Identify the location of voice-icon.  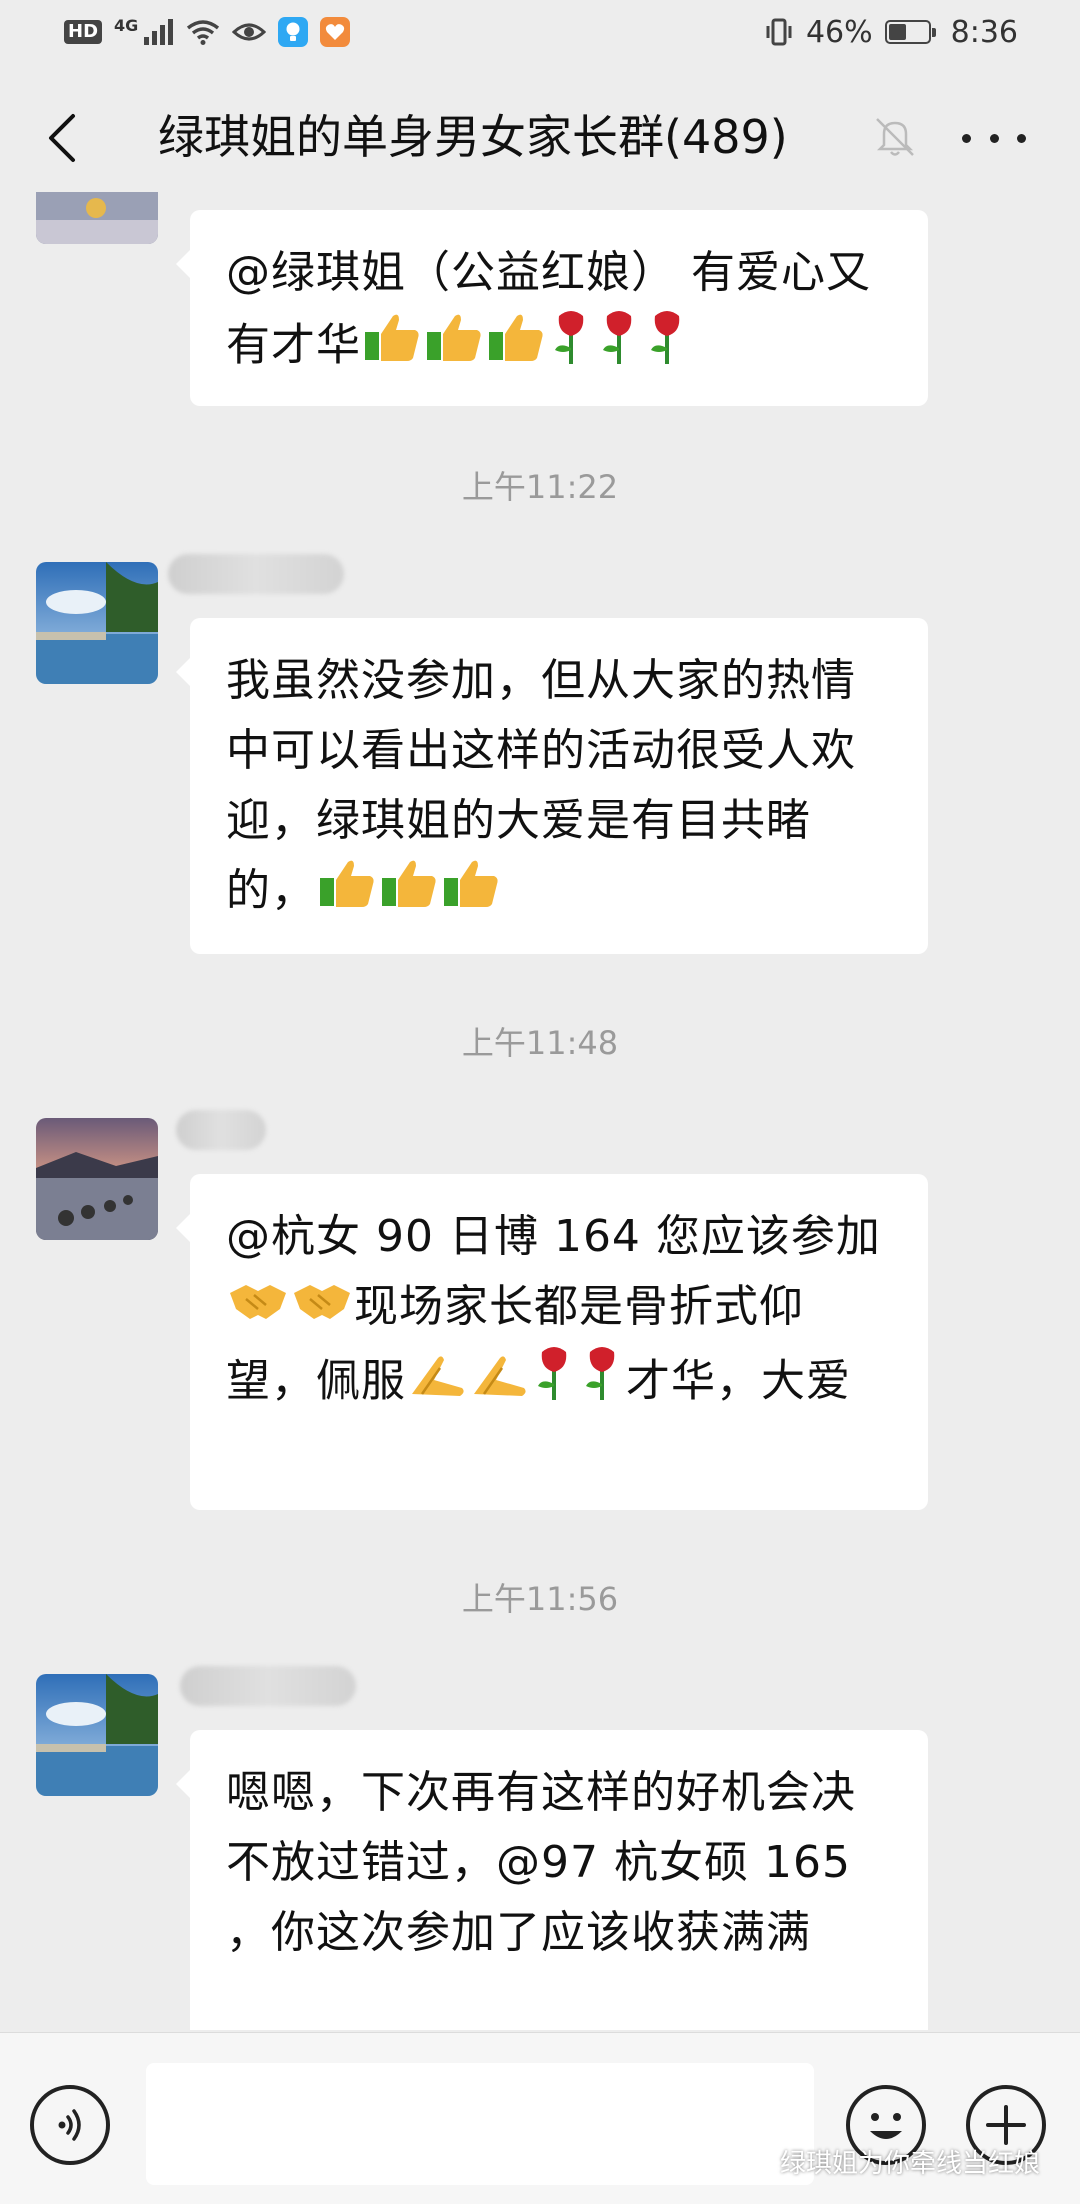
(69, 2125).